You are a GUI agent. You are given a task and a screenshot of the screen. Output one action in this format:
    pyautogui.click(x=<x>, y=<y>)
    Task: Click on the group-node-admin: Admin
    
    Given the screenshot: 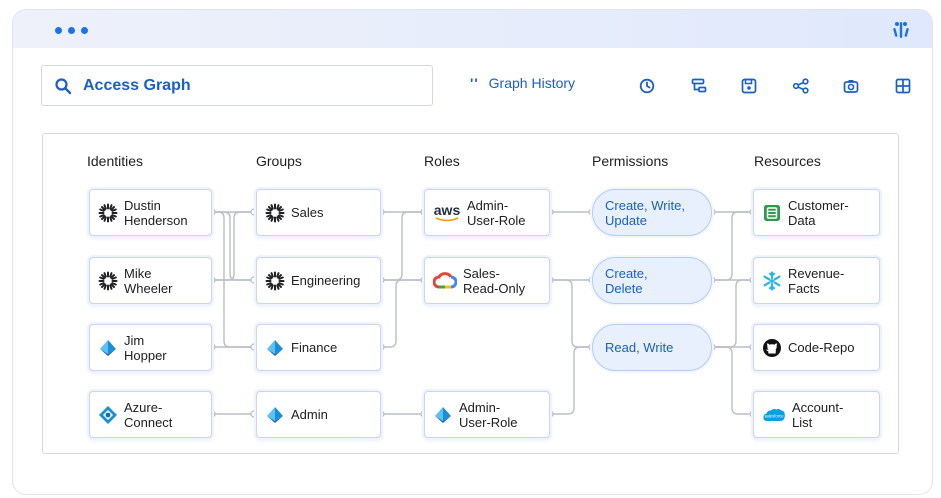 What is the action you would take?
    pyautogui.click(x=318, y=414)
    